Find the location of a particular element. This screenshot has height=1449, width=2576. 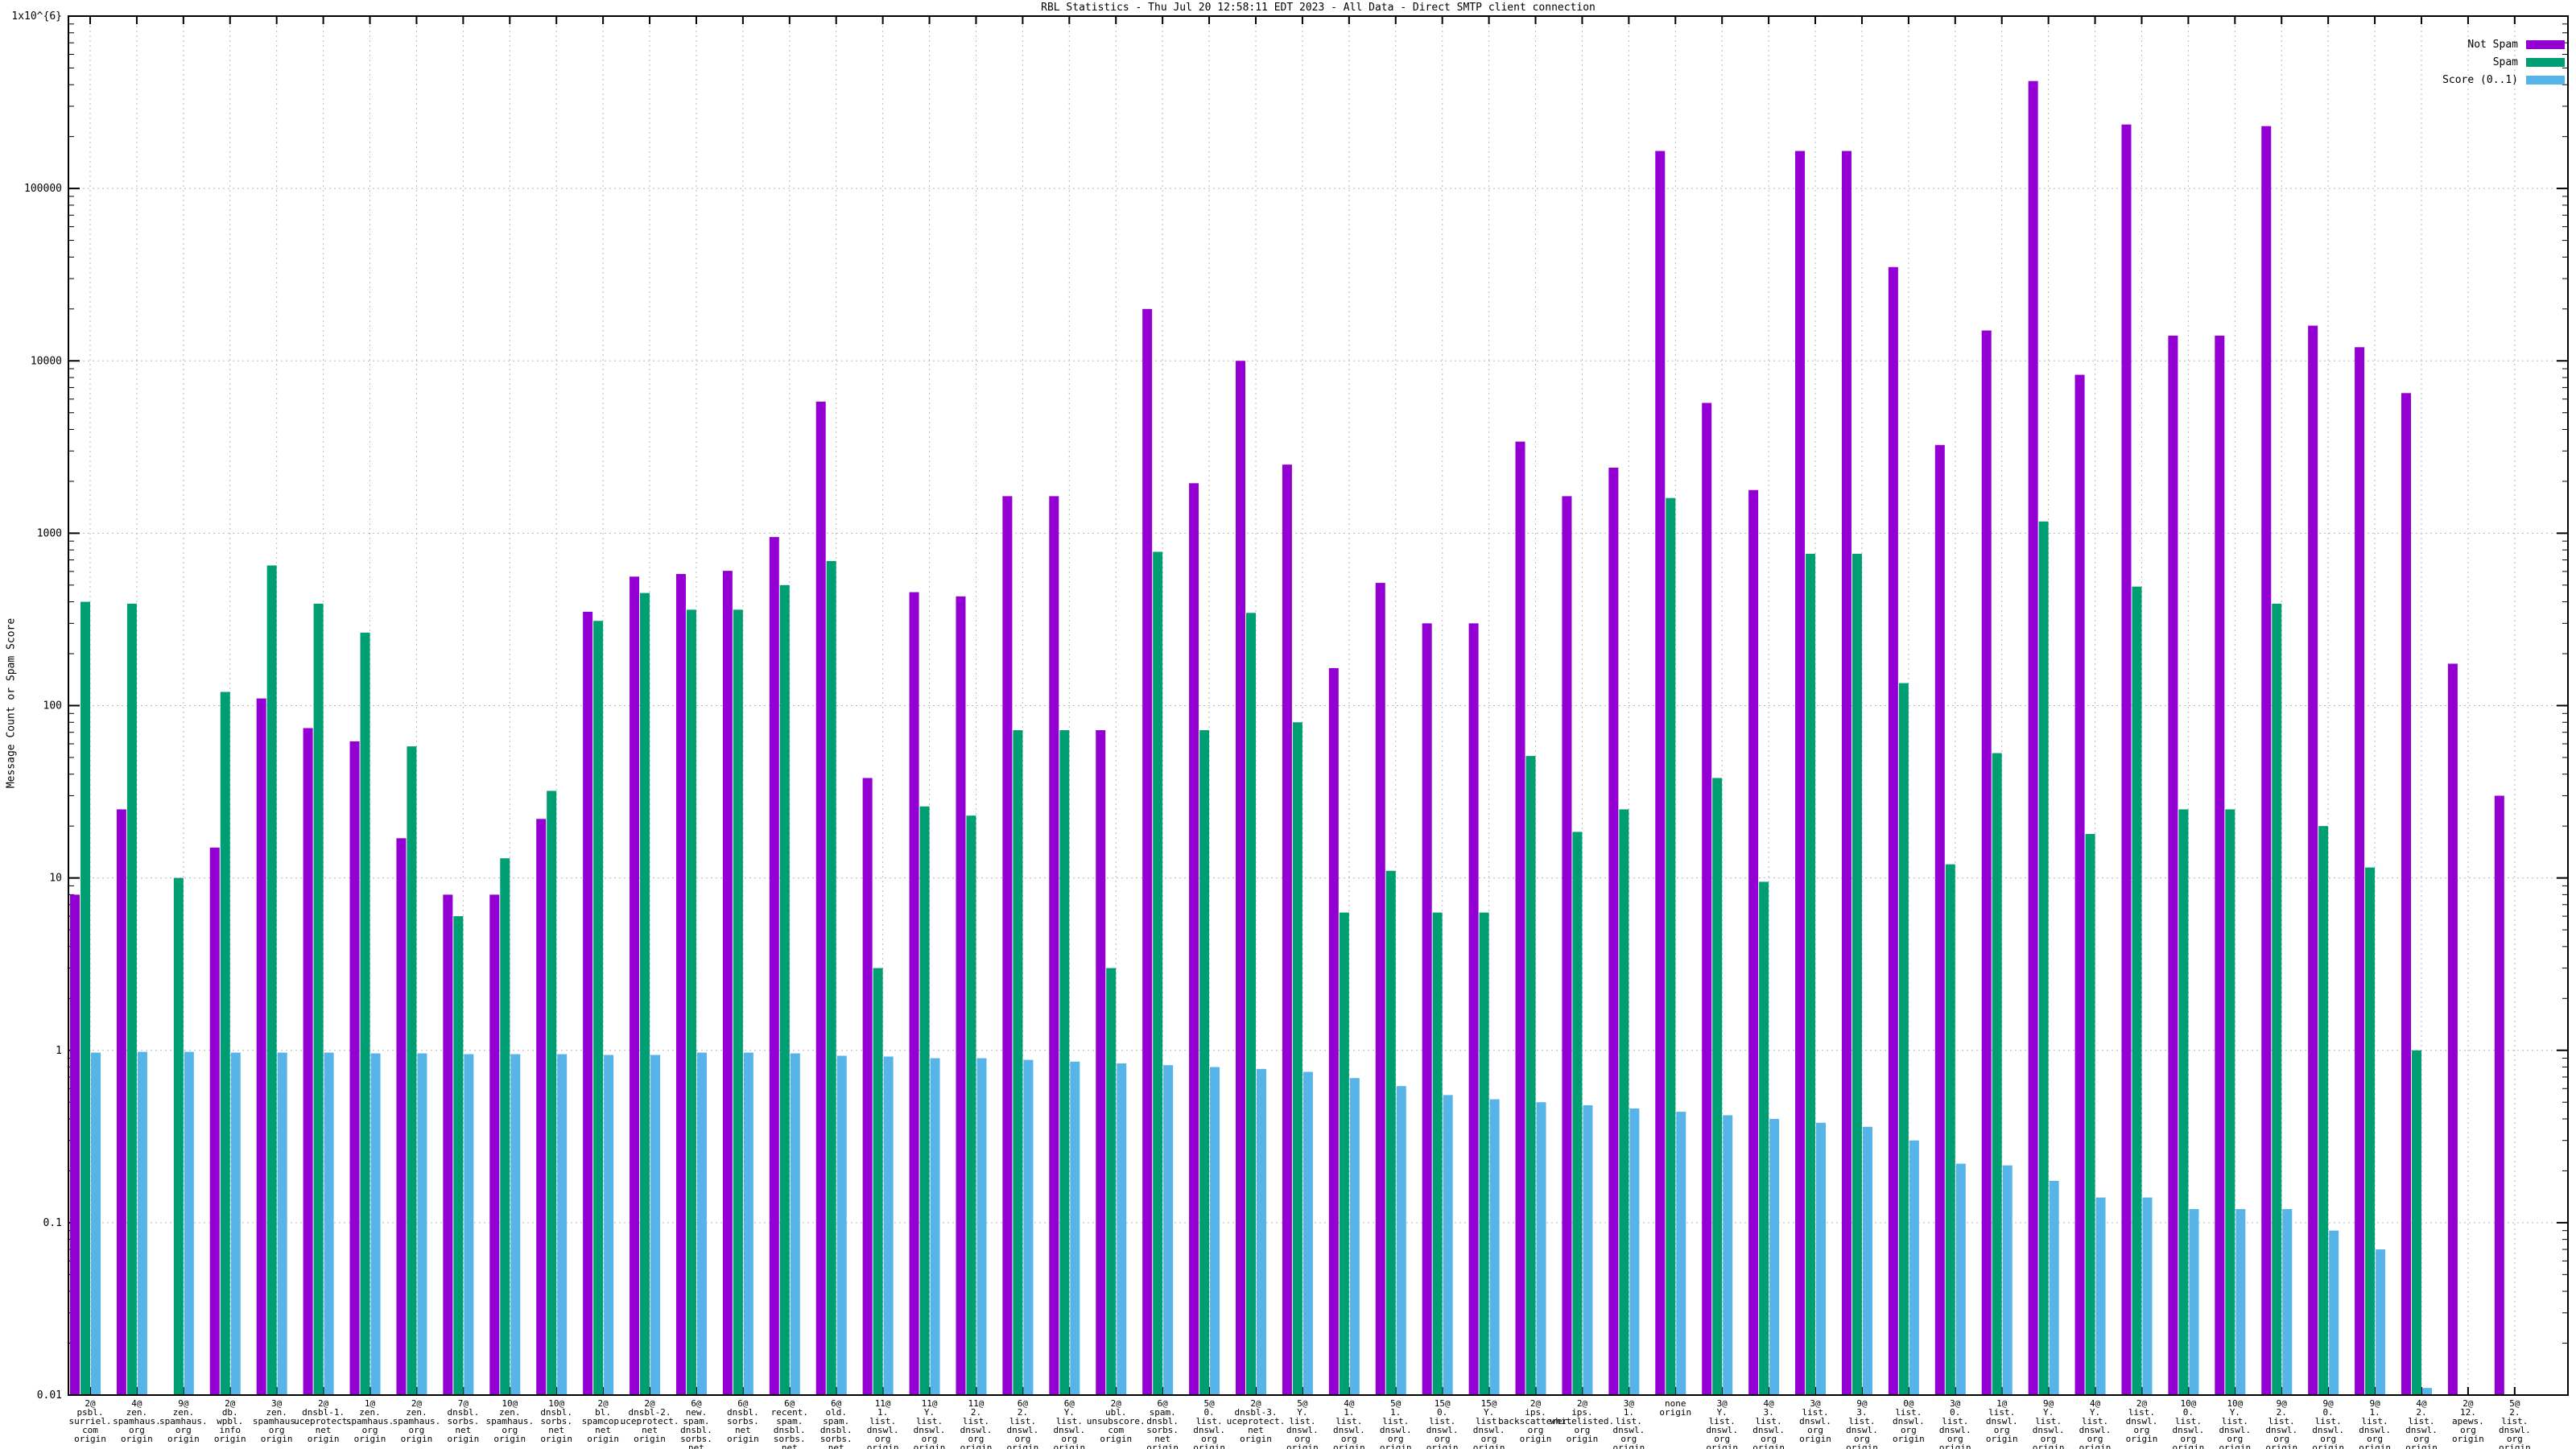

legend-swatch-score is located at coordinates (2545, 80).